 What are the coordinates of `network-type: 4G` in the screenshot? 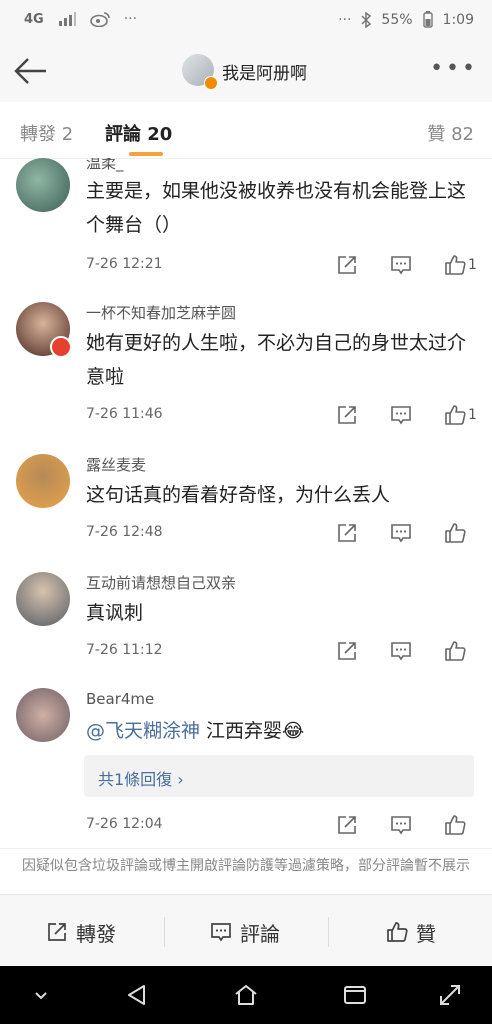 It's located at (34, 19).